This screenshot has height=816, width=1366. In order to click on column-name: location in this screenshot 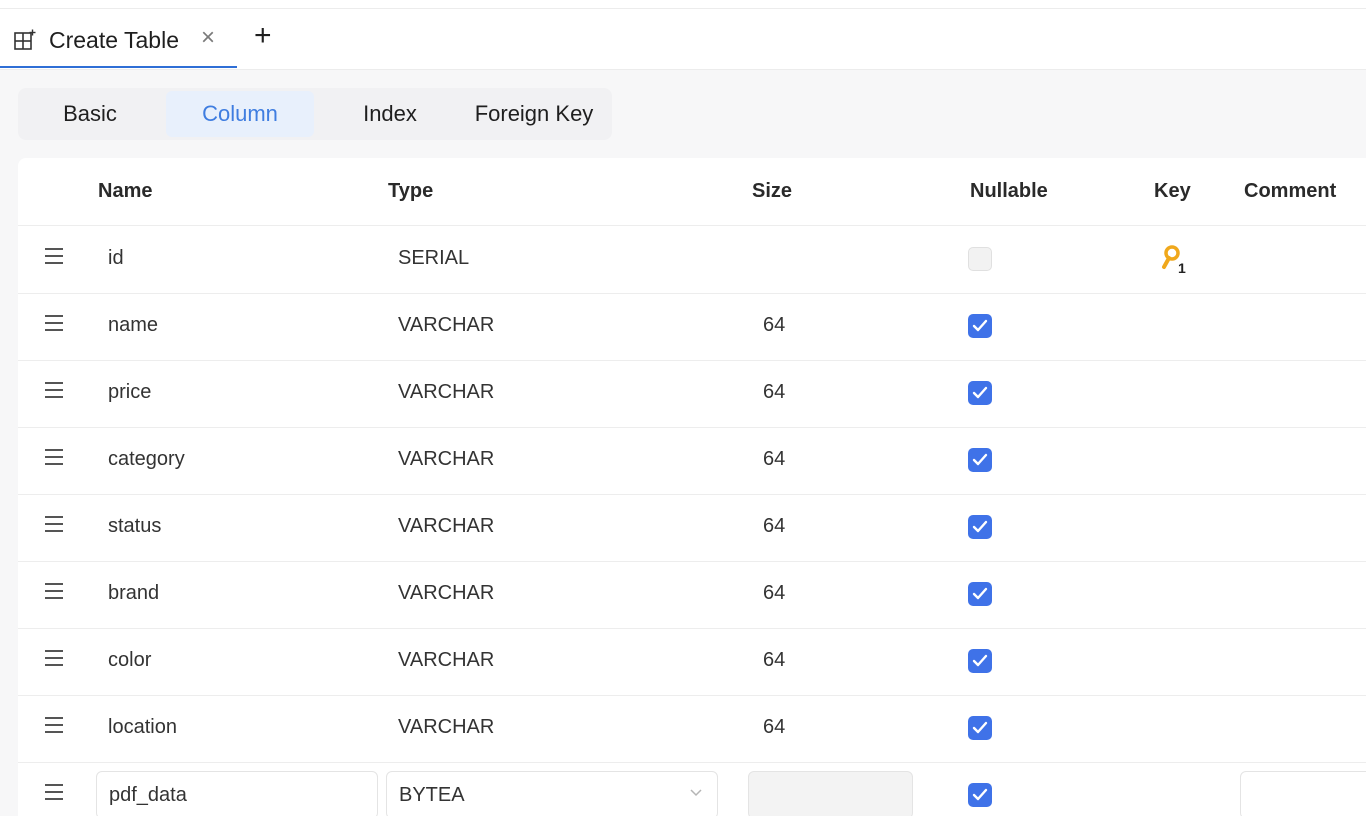, I will do `click(142, 727)`.